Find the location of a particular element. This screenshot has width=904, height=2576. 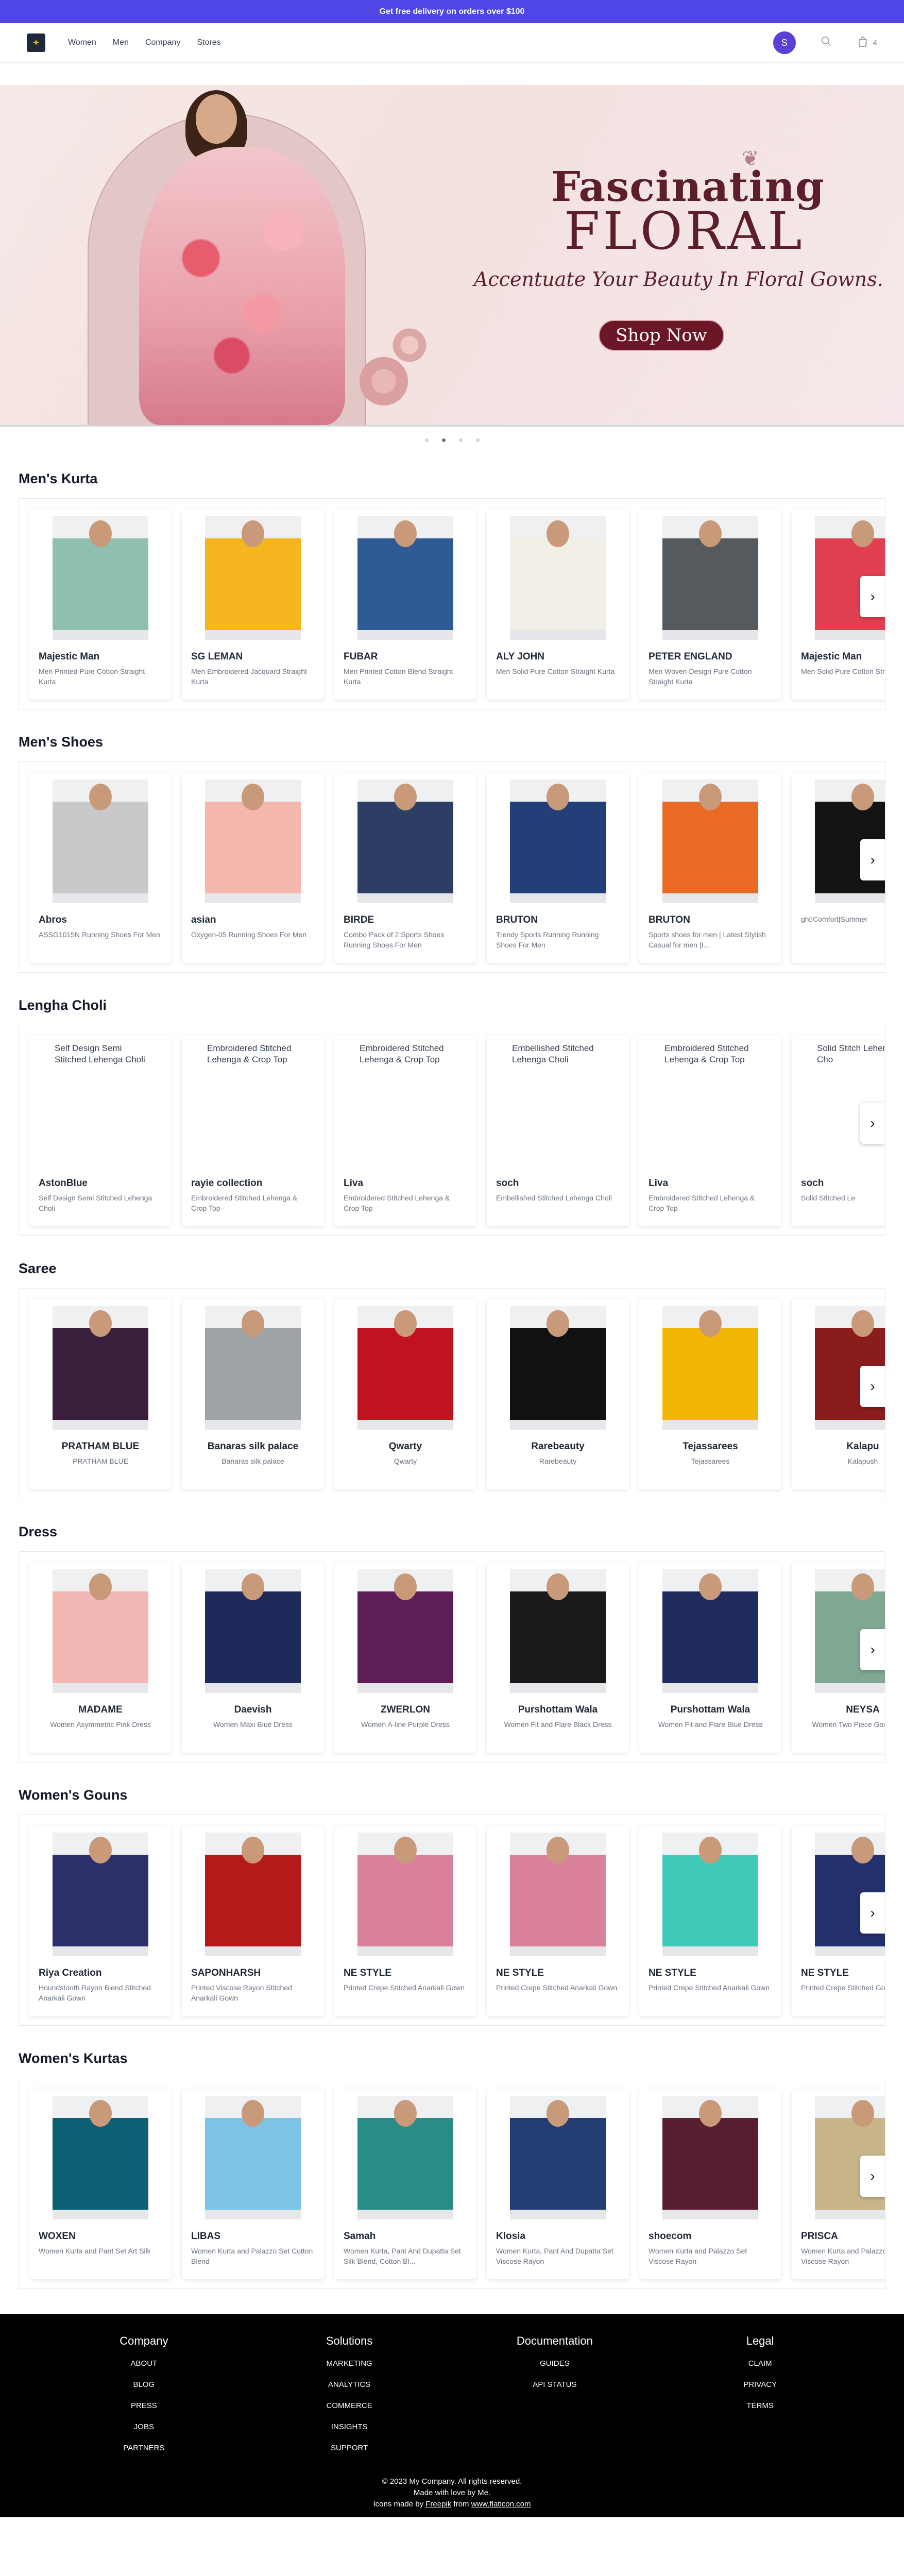

nav-link-women: Women is located at coordinates (82, 43).